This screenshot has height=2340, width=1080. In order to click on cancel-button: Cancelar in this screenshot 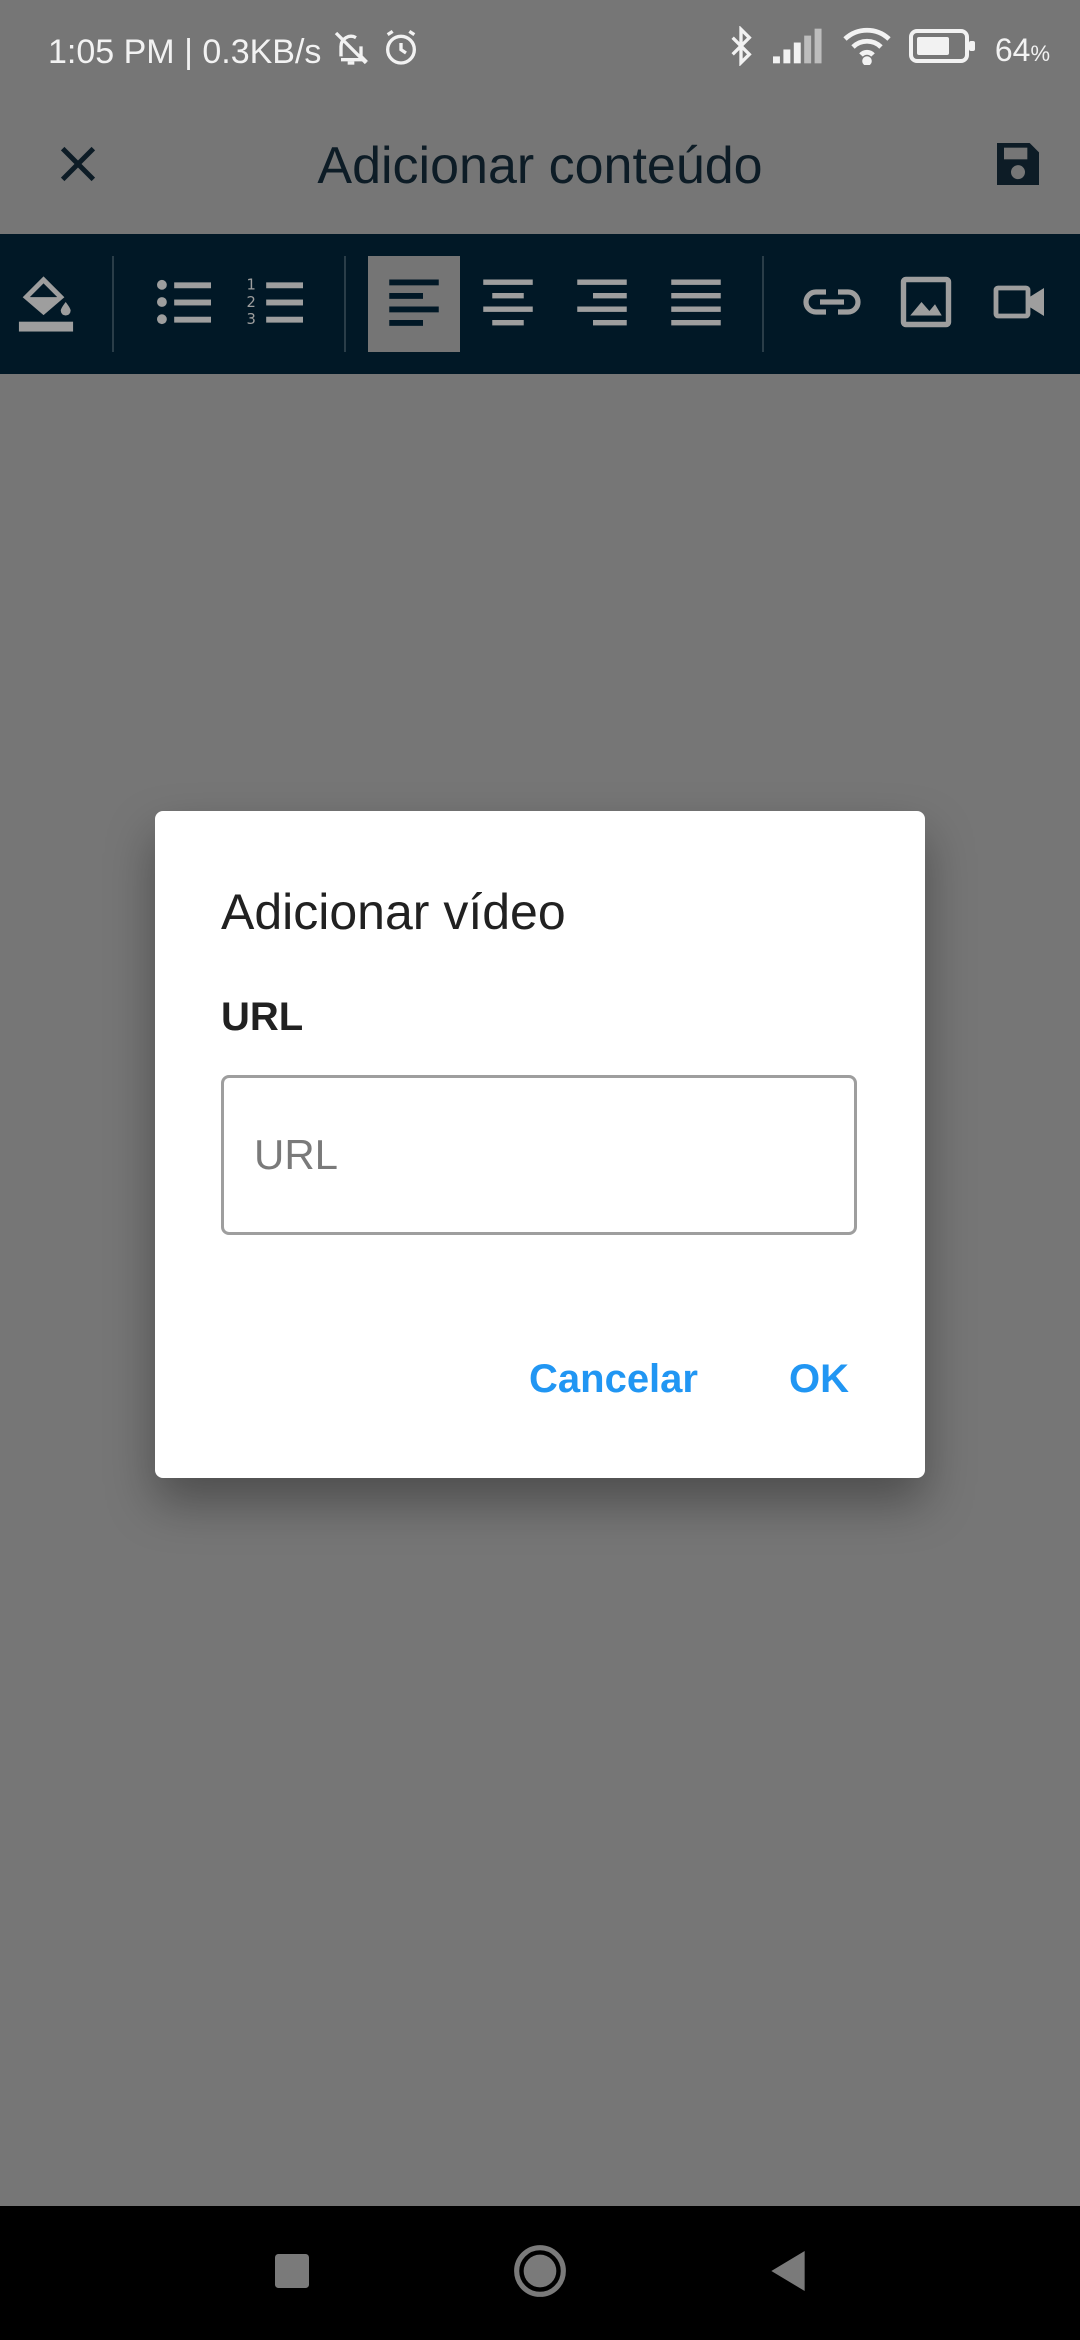, I will do `click(613, 1379)`.